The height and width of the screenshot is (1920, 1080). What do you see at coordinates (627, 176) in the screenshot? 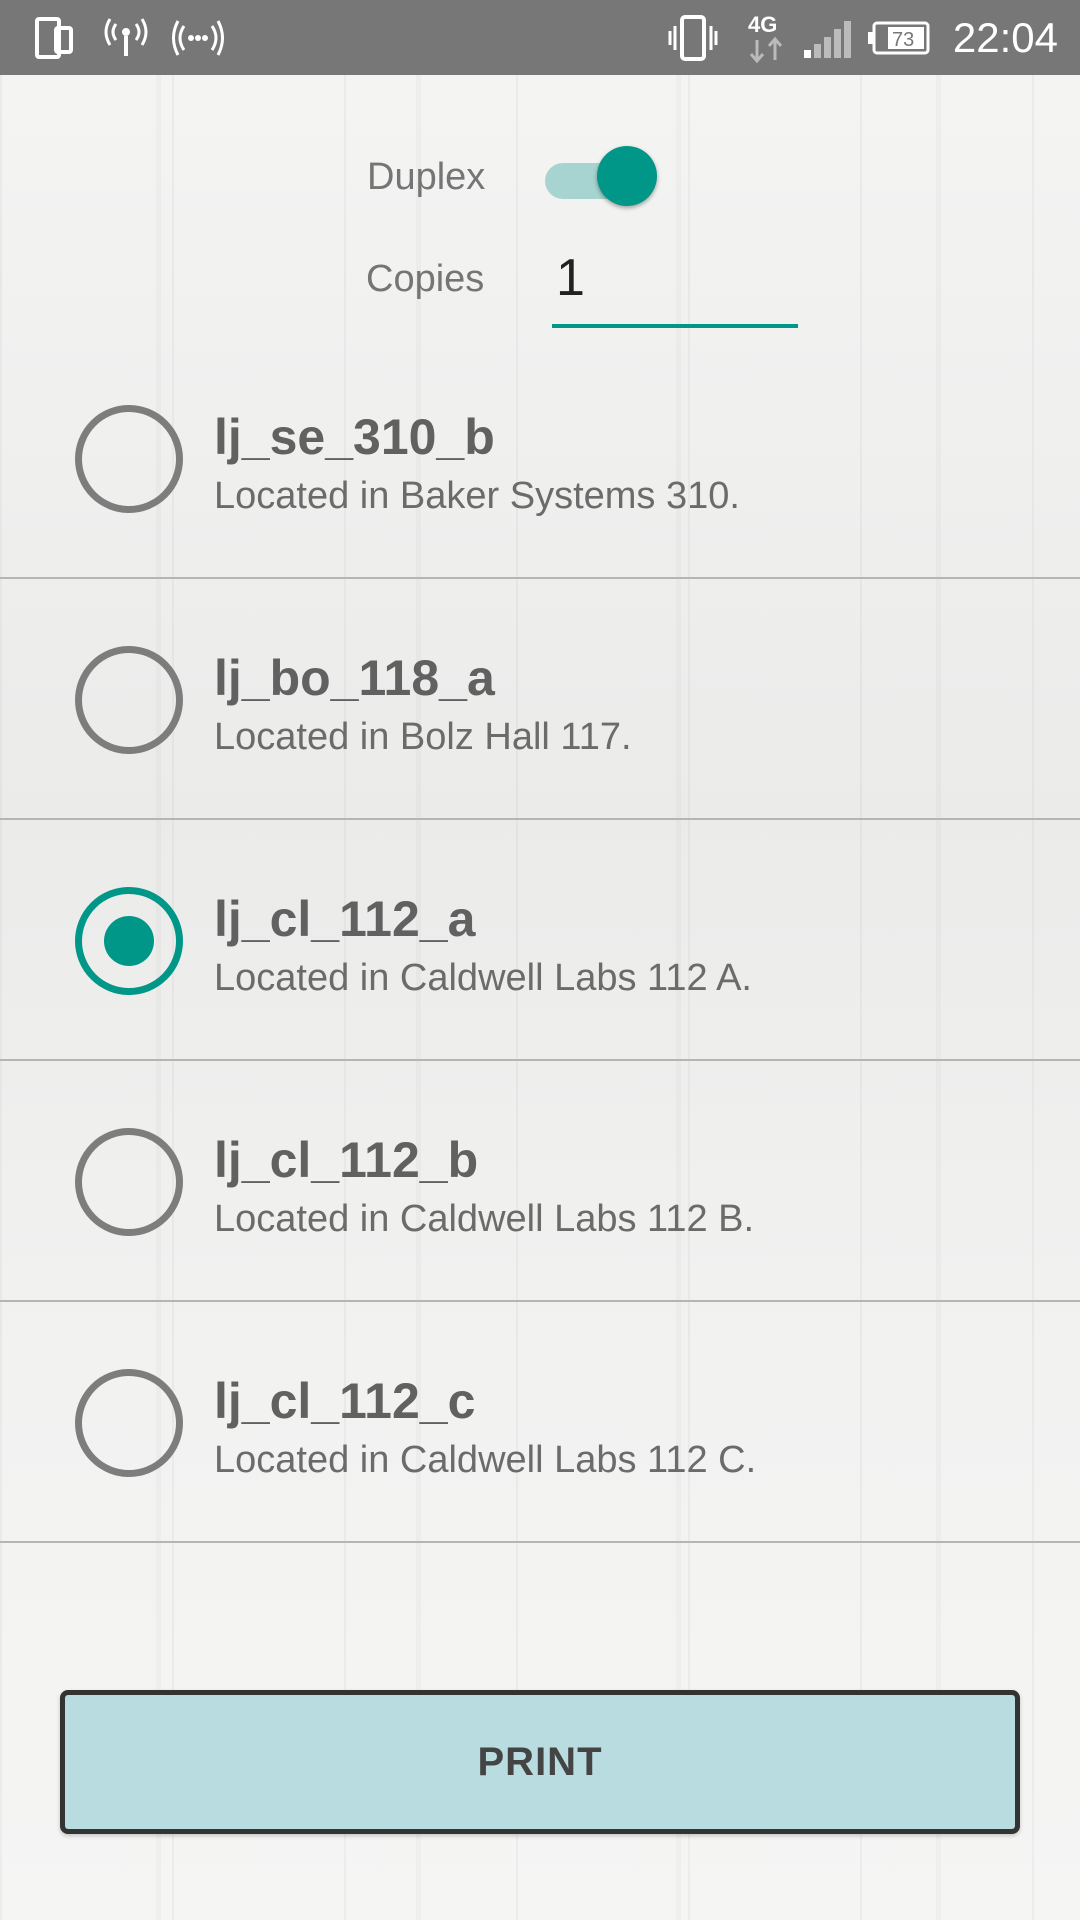
I see `toggle-thumb` at bounding box center [627, 176].